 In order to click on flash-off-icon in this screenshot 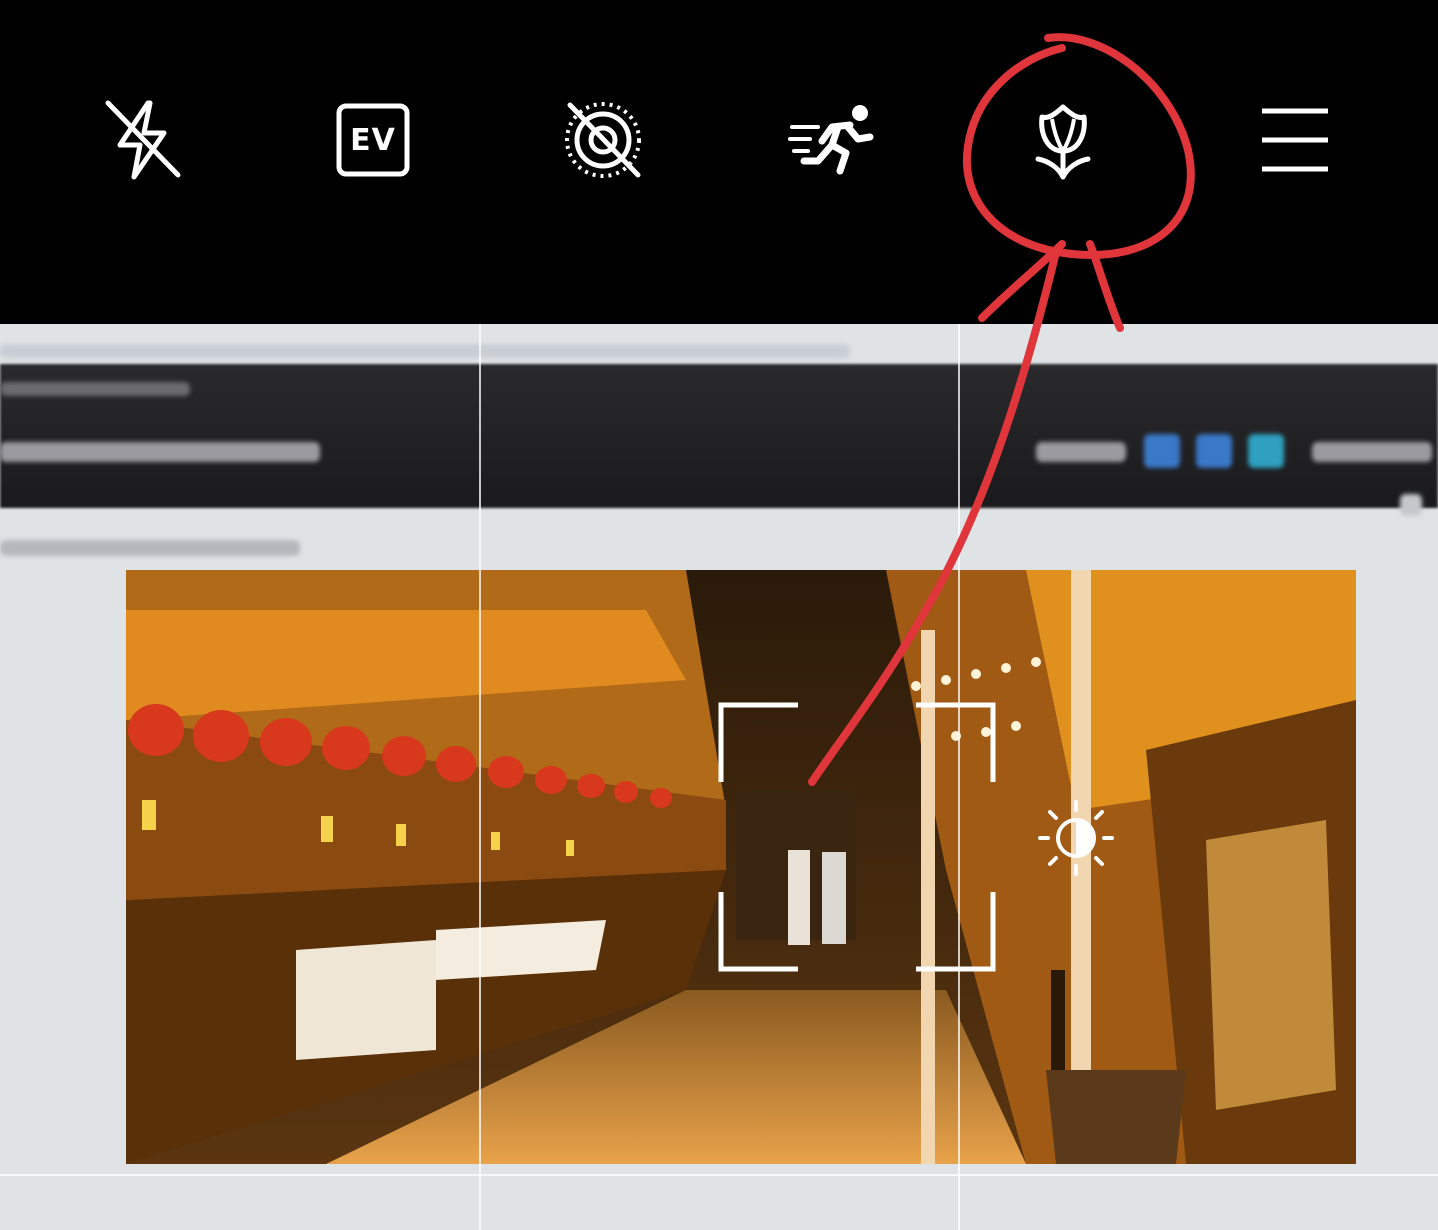, I will do `click(143, 140)`.